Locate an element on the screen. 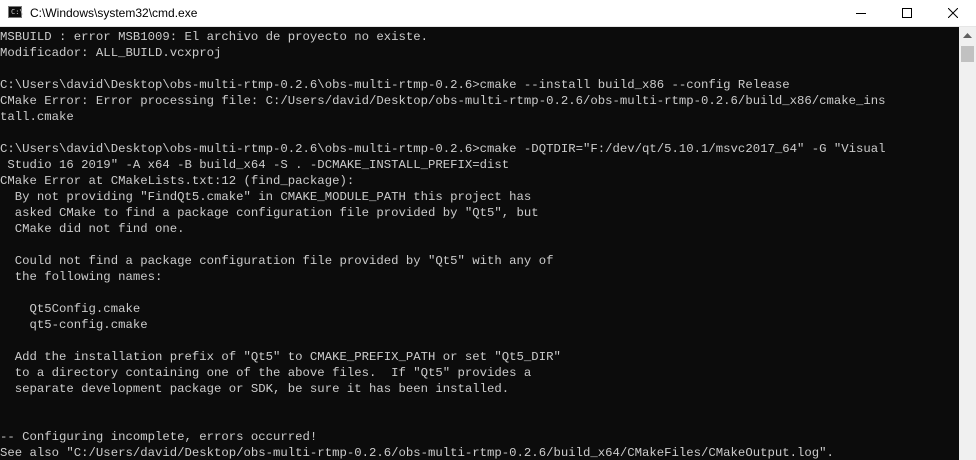 This screenshot has height=460, width=976. console-line: the following names: is located at coordinates (81, 277).